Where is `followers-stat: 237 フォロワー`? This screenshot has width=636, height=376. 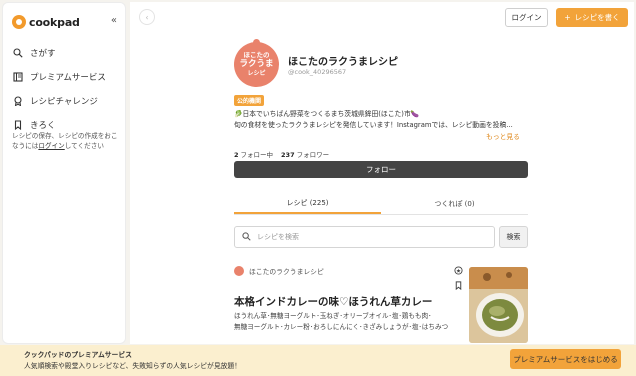 followers-stat: 237 フォロワー is located at coordinates (305, 154).